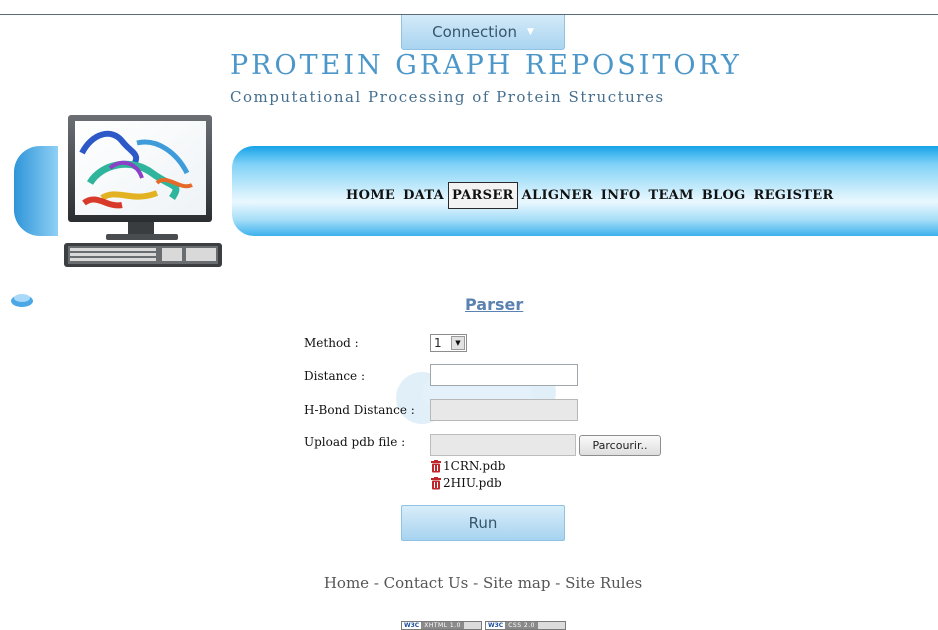  I want to click on nav-item-data: DATA, so click(423, 195).